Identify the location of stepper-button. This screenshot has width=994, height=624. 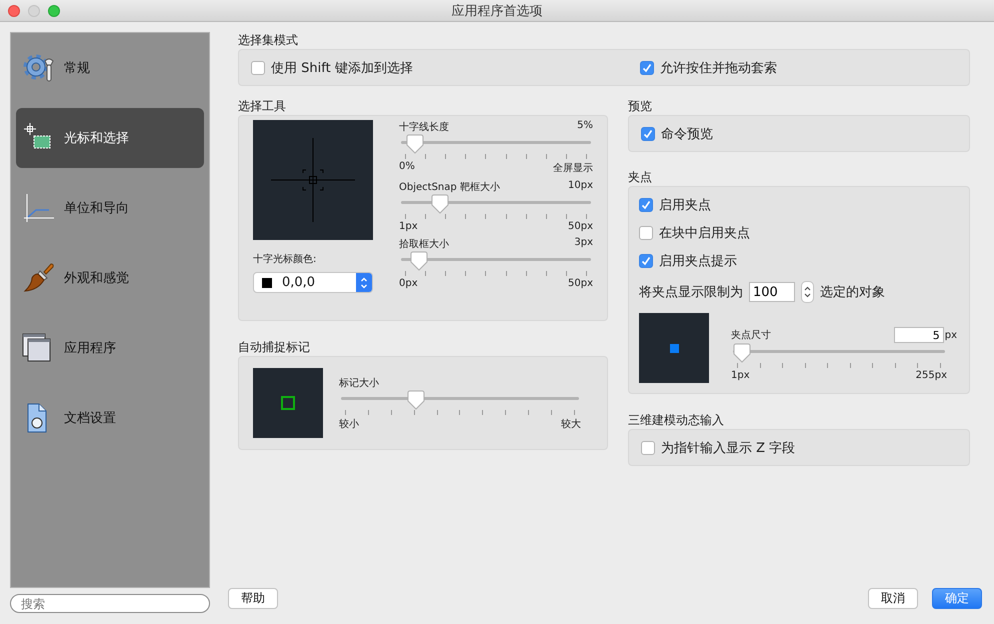
(807, 292).